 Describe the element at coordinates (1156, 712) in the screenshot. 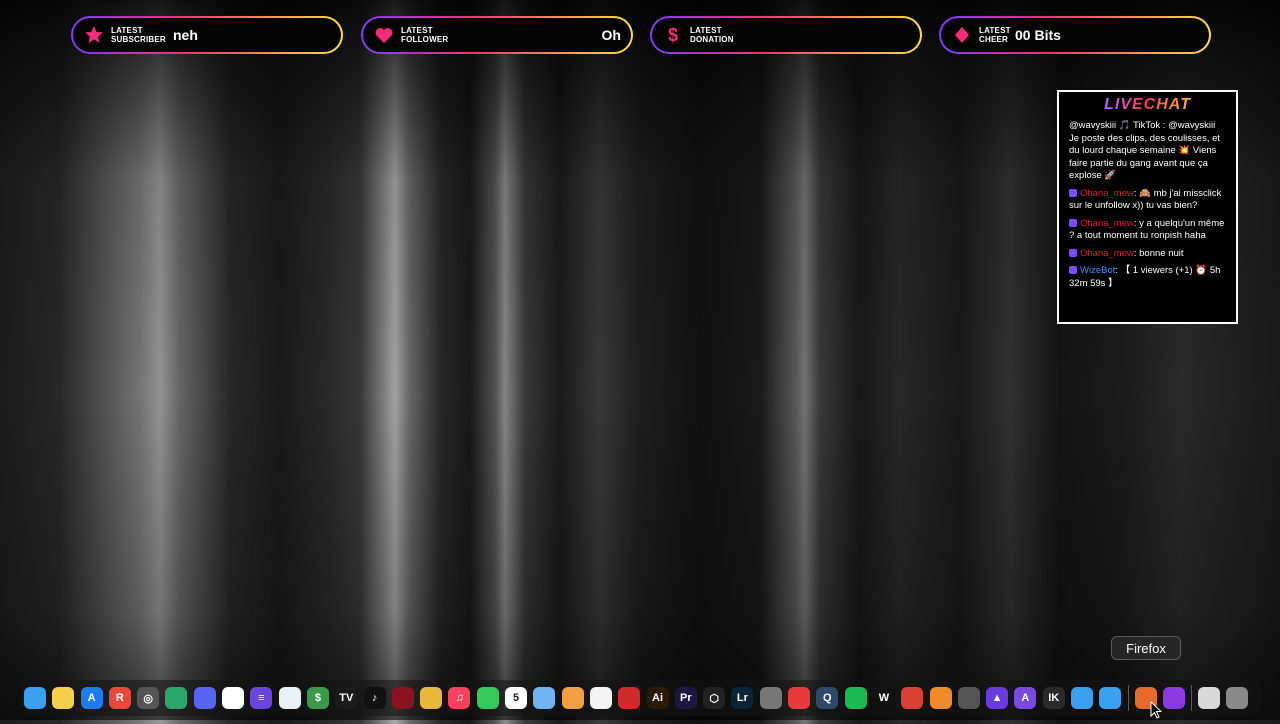

I see `mouse-cursor-icon` at that location.